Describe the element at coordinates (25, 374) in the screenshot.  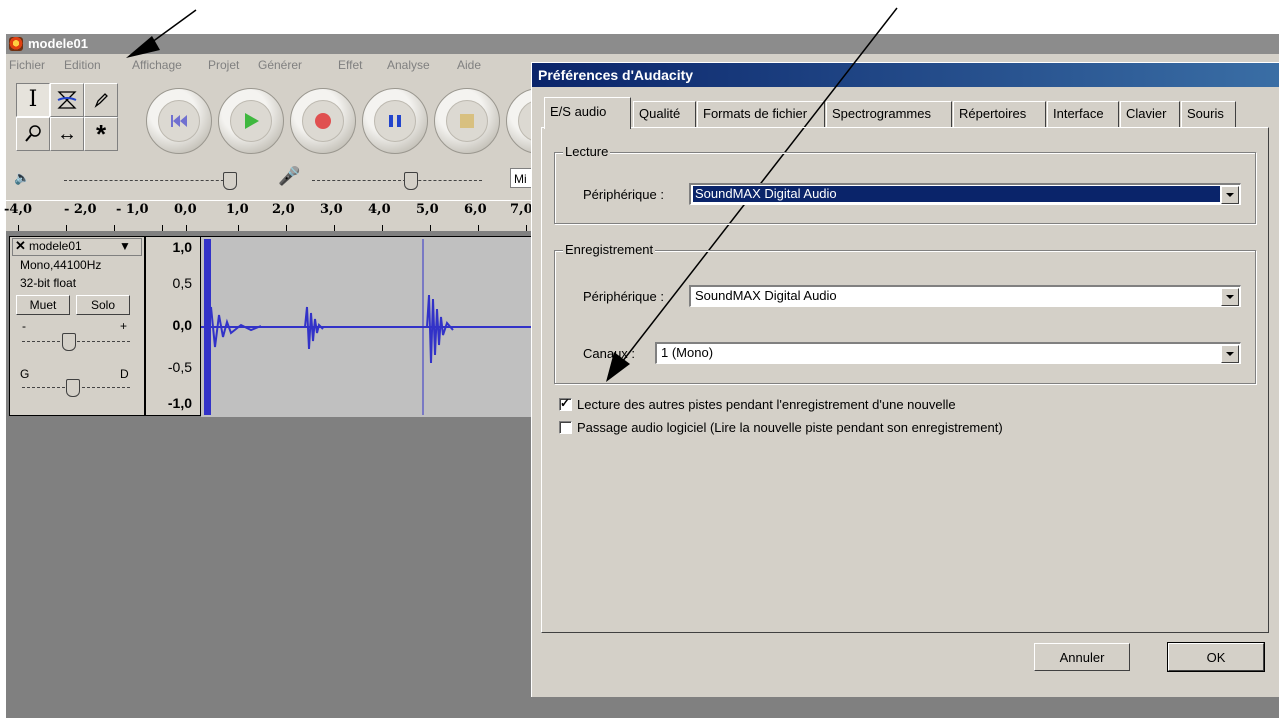
I see `pan-left-label: G` at that location.